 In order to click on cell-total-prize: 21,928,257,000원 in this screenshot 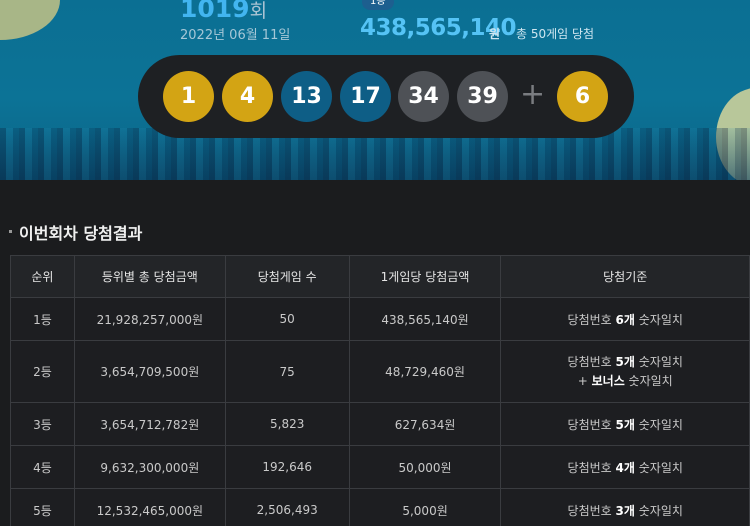, I will do `click(149, 319)`.